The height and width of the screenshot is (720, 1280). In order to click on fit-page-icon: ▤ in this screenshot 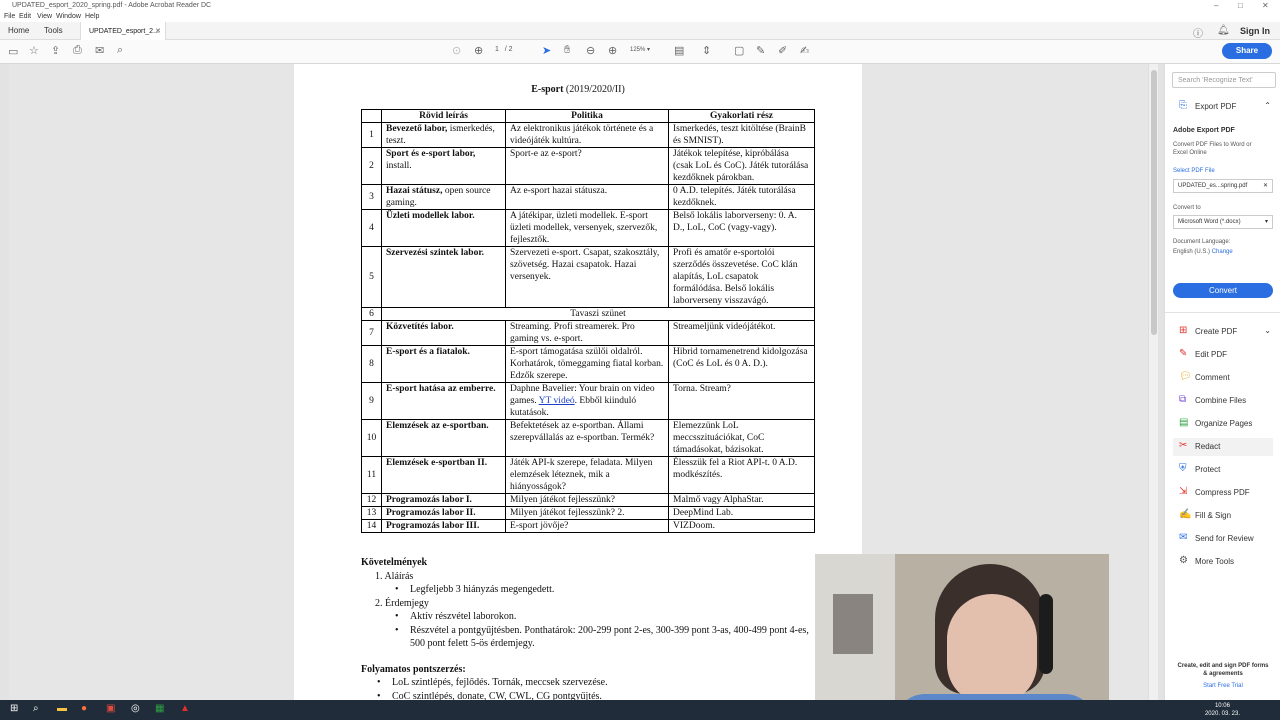, I will do `click(679, 50)`.